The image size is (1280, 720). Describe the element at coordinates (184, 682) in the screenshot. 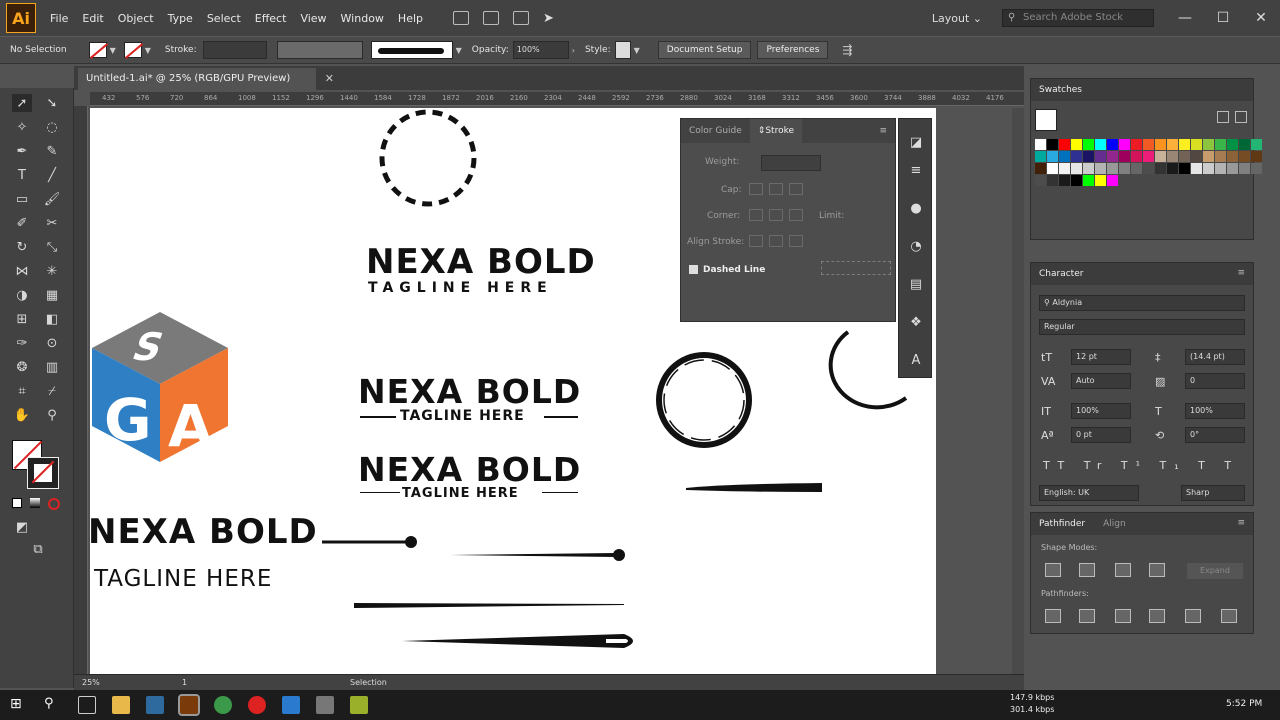

I see `artboard-number: 1` at that location.